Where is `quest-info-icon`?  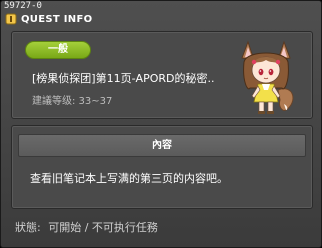 quest-info-icon is located at coordinates (11, 19).